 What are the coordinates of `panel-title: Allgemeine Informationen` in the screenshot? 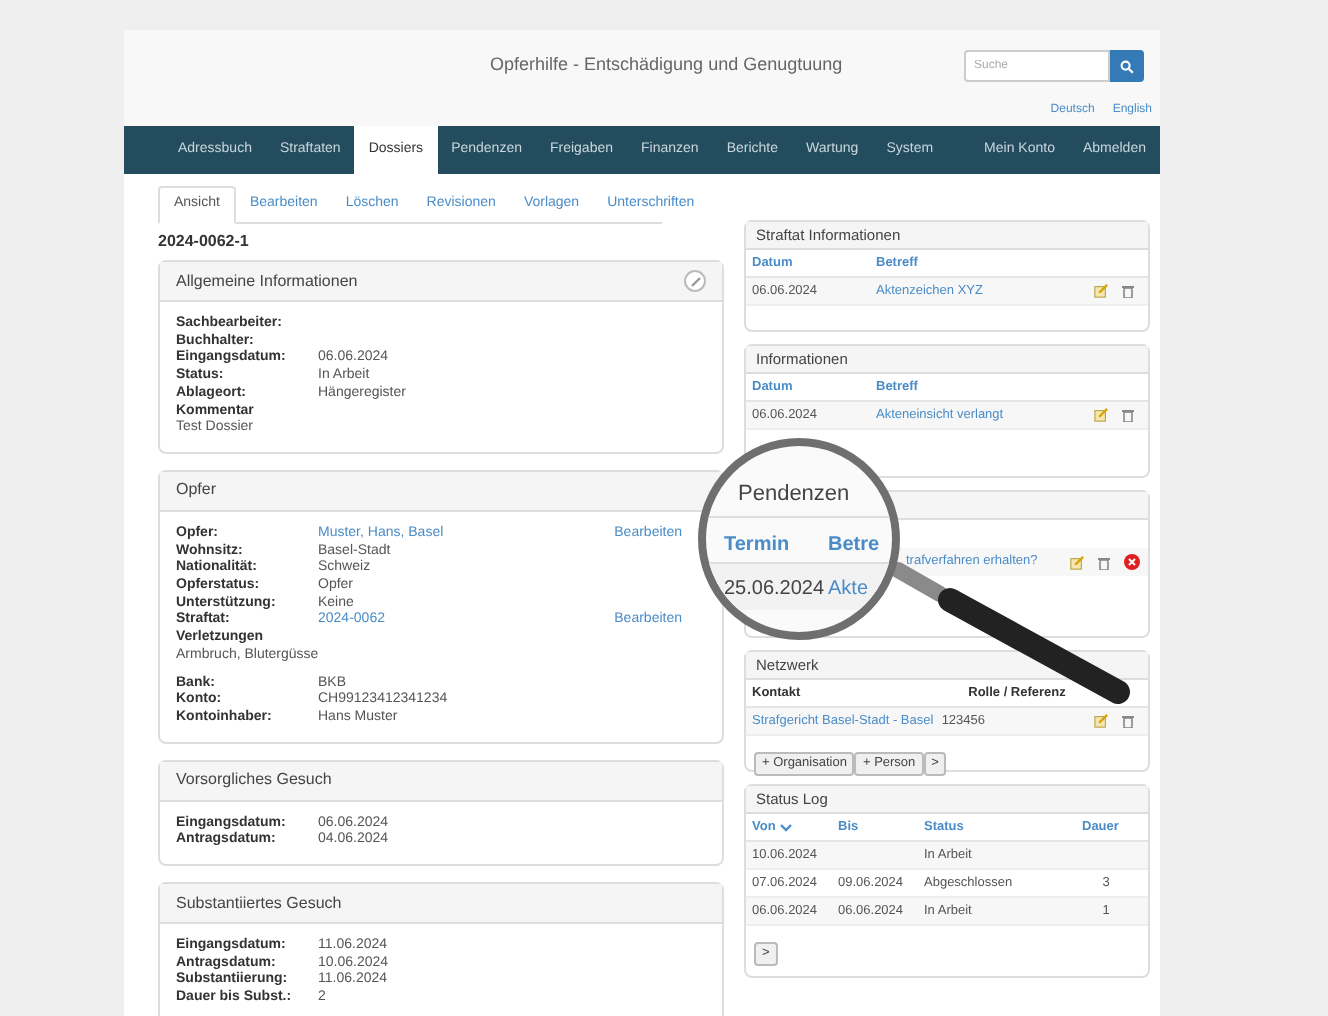 It's located at (267, 281).